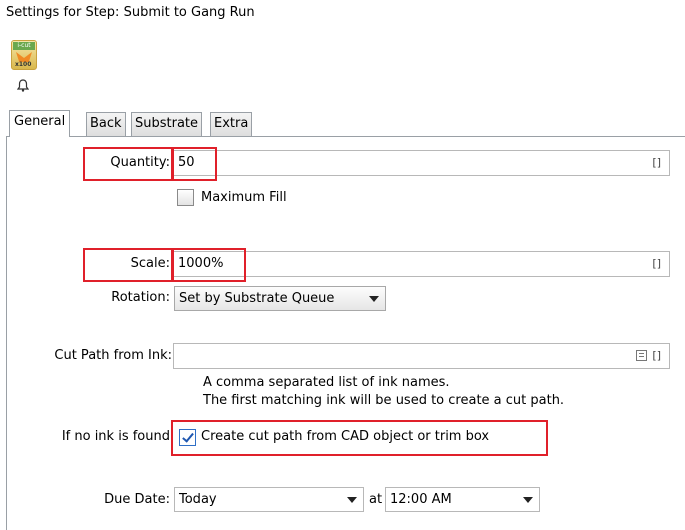 This screenshot has width=685, height=530. I want to click on rotation-selected-value: Set by Substrate Queue, so click(257, 298).